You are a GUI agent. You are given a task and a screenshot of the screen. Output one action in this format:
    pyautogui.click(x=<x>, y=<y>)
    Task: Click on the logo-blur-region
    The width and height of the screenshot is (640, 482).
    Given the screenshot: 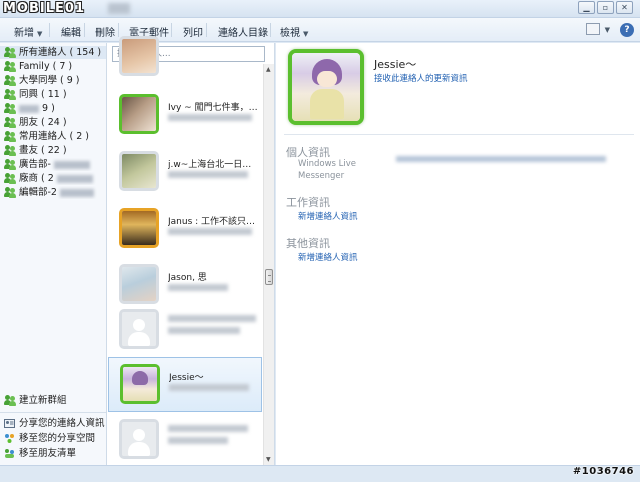 What is the action you would take?
    pyautogui.click(x=119, y=8)
    